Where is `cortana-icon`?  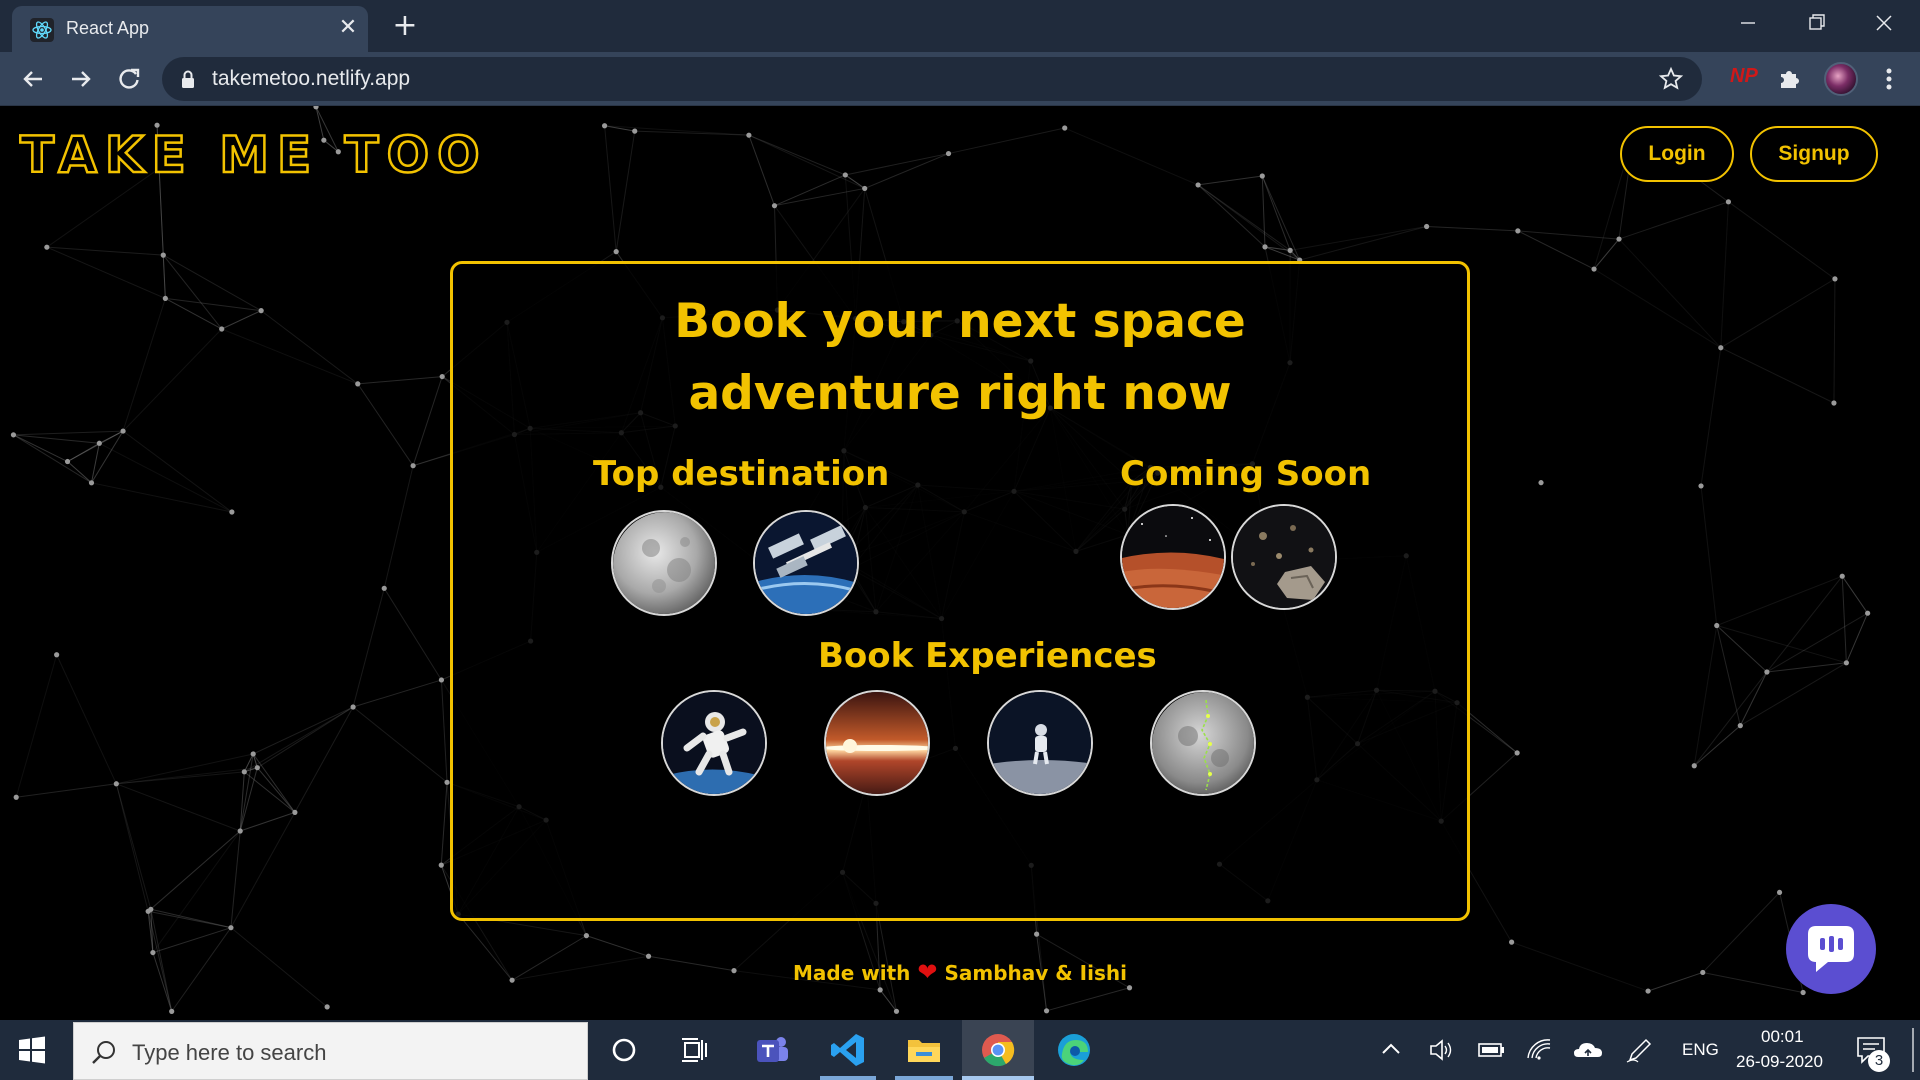 cortana-icon is located at coordinates (624, 1050).